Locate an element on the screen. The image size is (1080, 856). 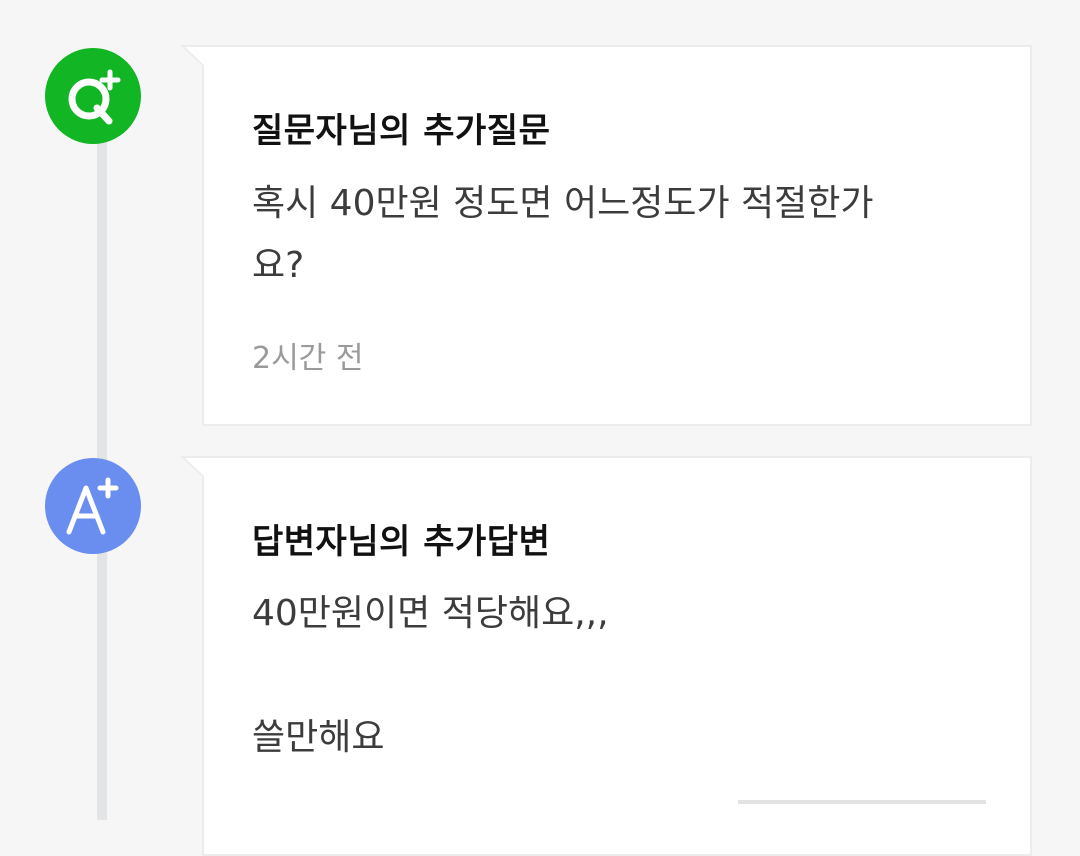
q-plus-icon is located at coordinates (93, 96).